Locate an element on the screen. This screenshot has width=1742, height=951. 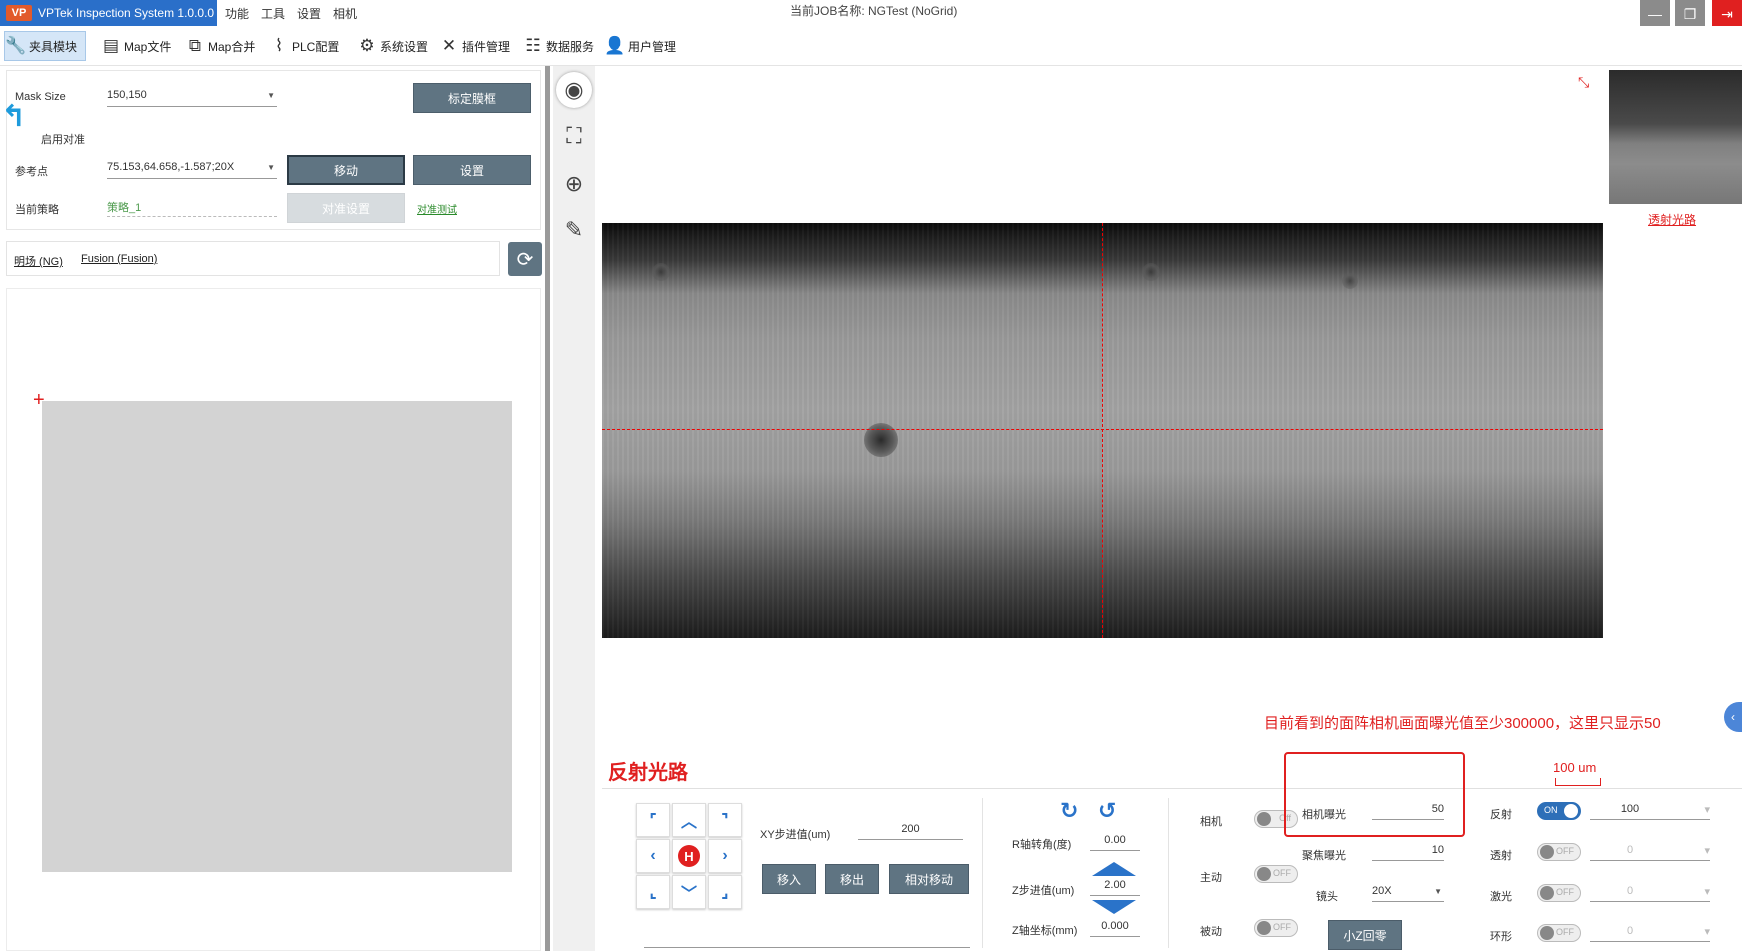
app-logo: VP is located at coordinates (19, 13).